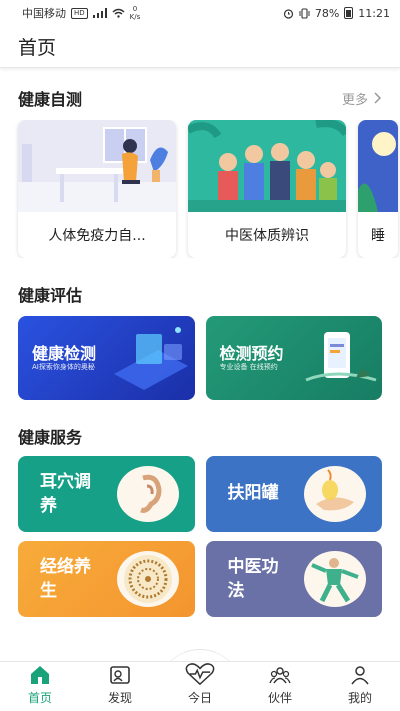  I want to click on meridian-care-title: 经络养生, so click(65, 579).